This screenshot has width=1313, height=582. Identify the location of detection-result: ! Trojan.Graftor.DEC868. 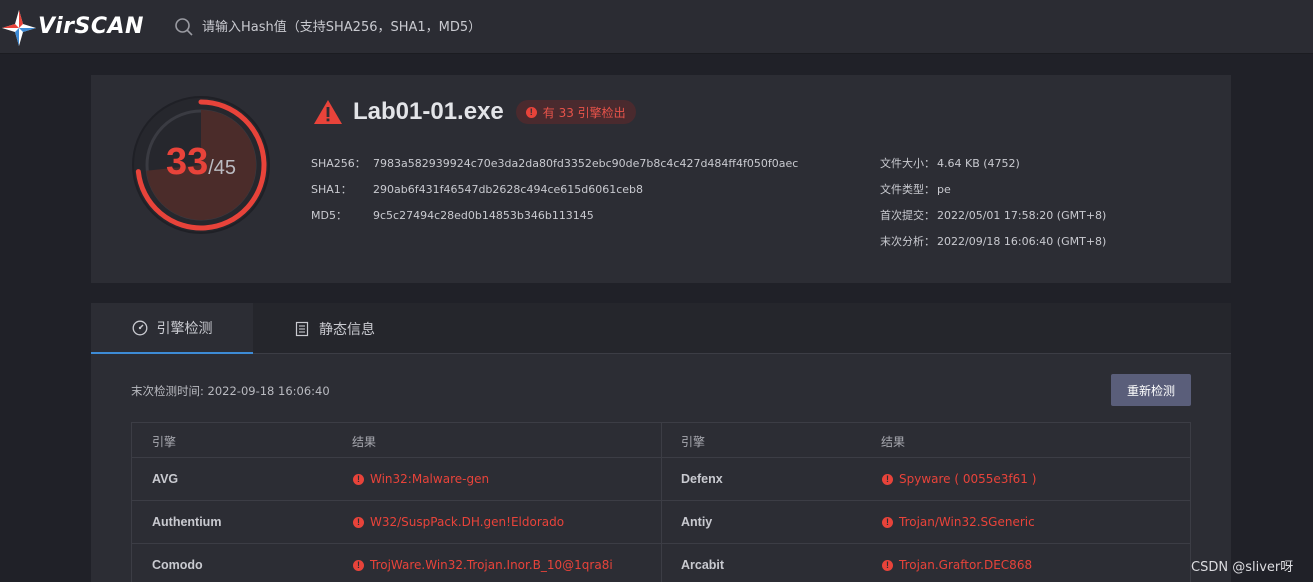
(957, 565).